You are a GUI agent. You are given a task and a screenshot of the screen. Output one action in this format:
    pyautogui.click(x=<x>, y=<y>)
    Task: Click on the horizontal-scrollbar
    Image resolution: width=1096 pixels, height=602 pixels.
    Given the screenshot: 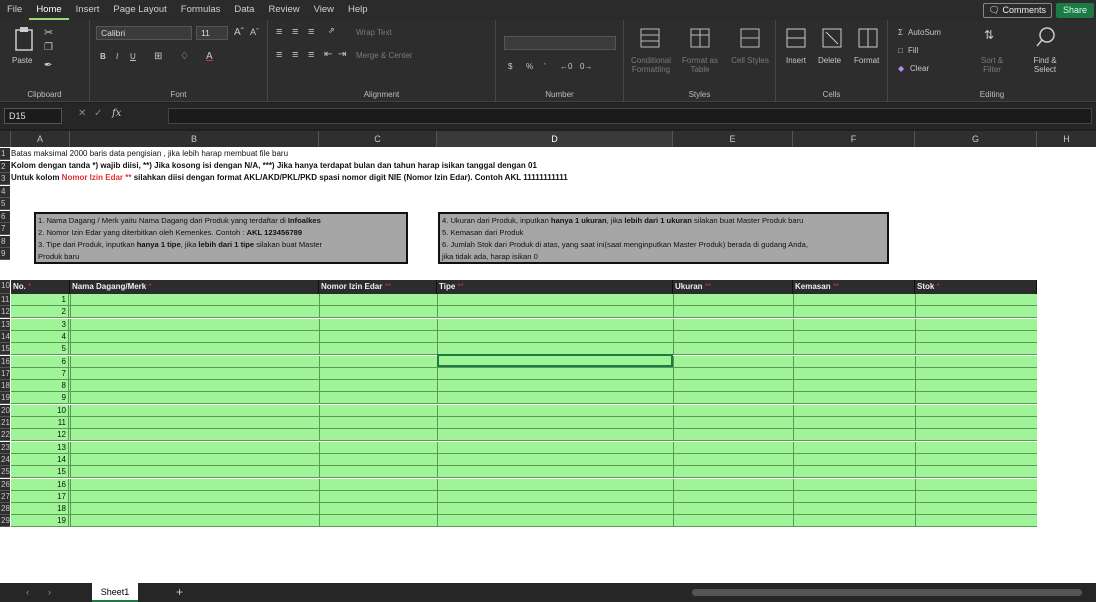 What is the action you would take?
    pyautogui.click(x=887, y=592)
    